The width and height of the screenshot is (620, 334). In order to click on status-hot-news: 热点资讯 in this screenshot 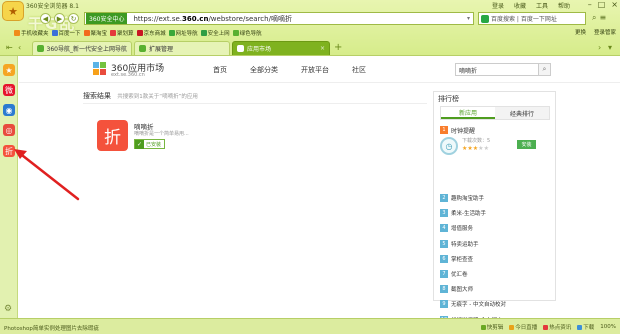, I will do `click(557, 327)`.